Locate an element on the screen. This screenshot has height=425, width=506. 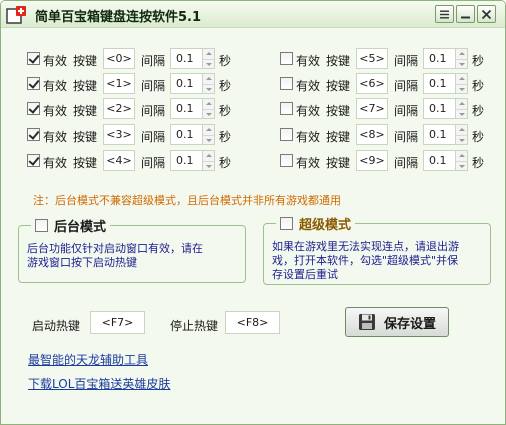
key-row: 有效 按键 <6> 间隔 0.1 秒 is located at coordinates (387, 84).